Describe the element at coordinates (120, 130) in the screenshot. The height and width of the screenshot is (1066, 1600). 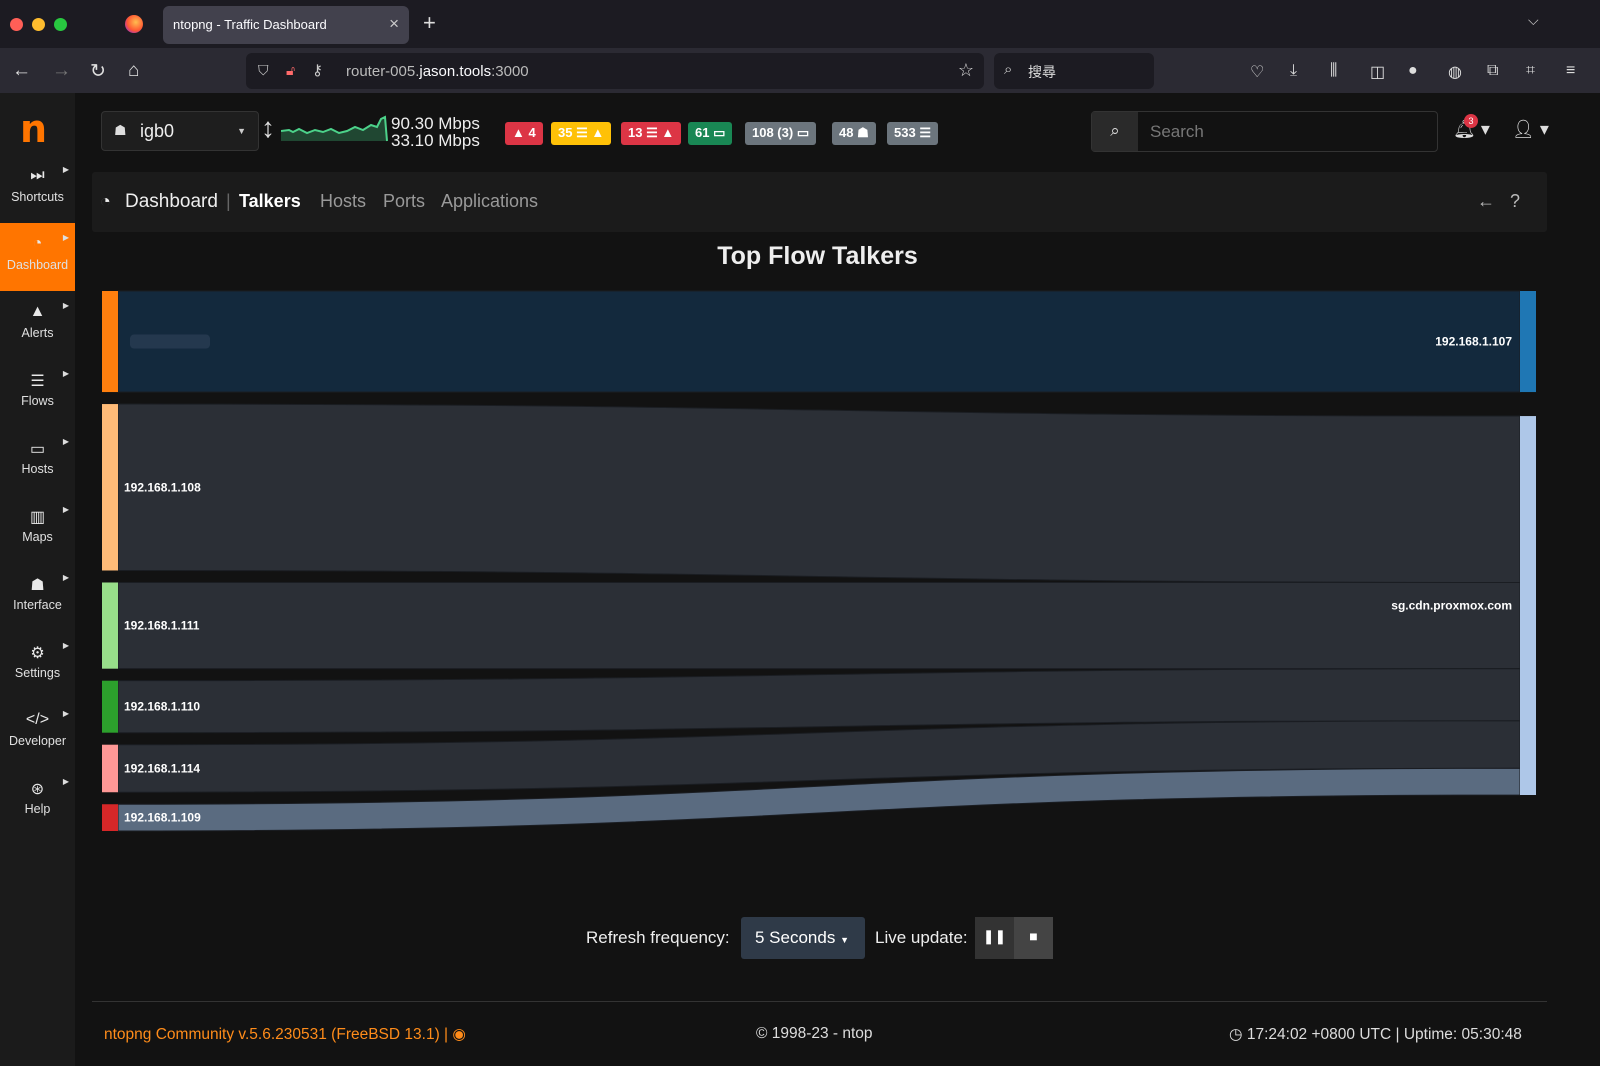
I see `ethernet-icon: ☗` at that location.